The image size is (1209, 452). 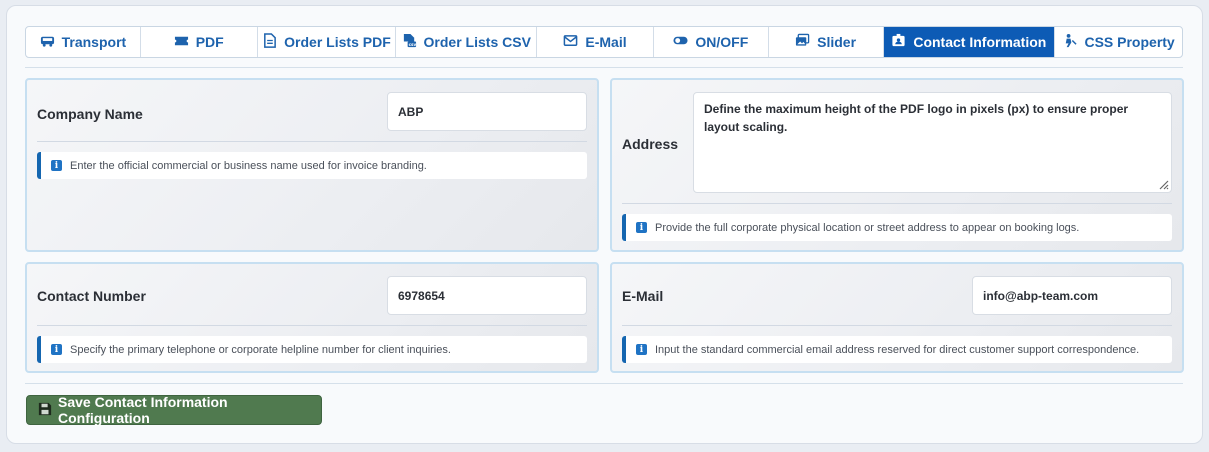 I want to click on resize-handle-icon, so click(x=1163, y=184).